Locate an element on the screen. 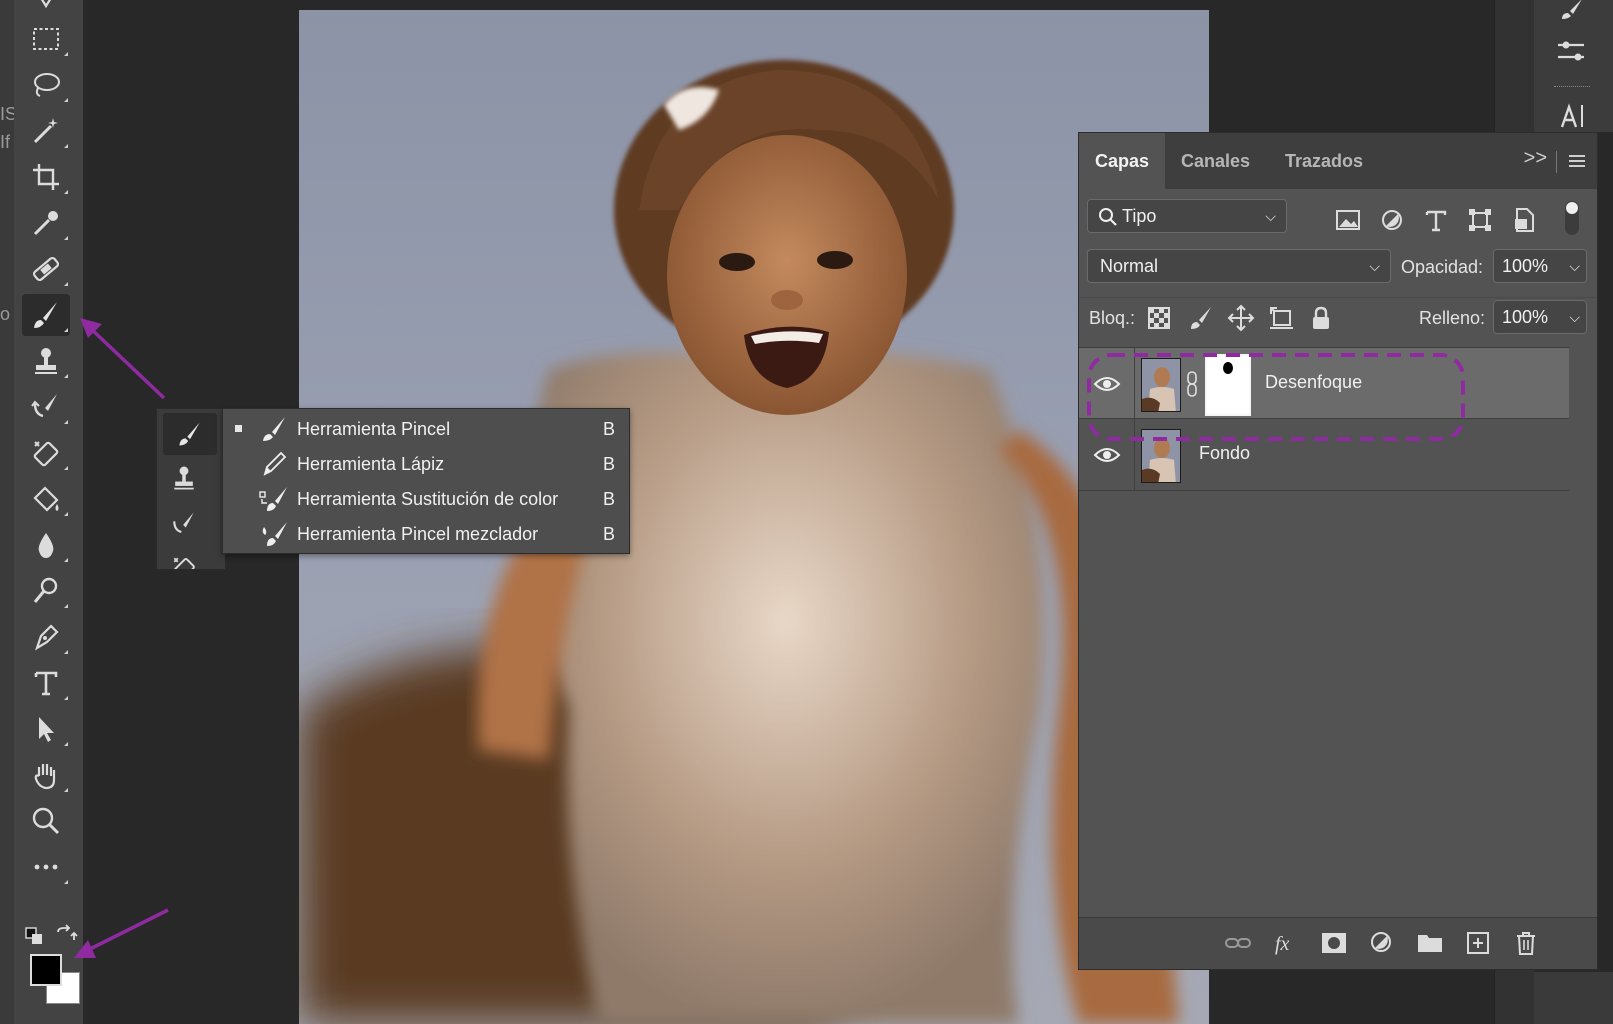 The width and height of the screenshot is (1613, 1024). svg-text: fx is located at coordinates (1282, 944).